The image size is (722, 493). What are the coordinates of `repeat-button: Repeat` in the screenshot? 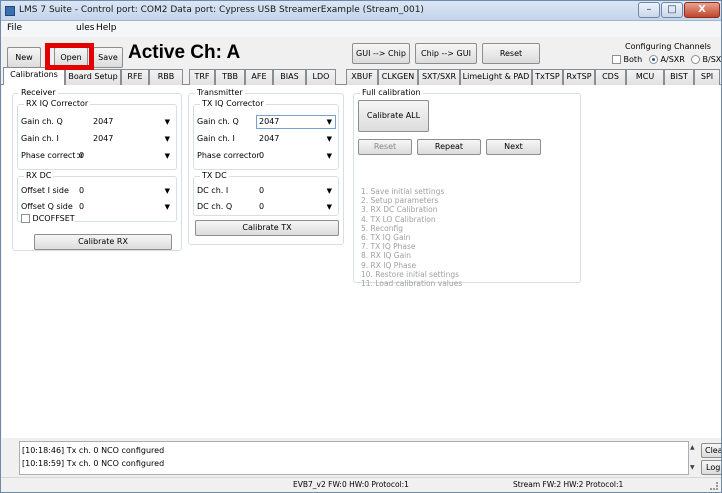 It's located at (449, 147).